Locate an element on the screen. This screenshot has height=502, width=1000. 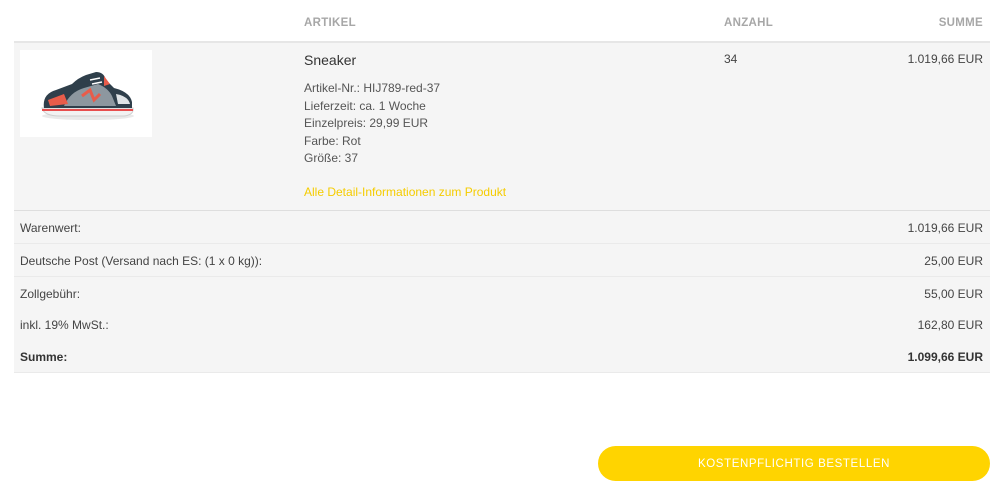
summary-value: 25,00 EUR is located at coordinates (953, 261).